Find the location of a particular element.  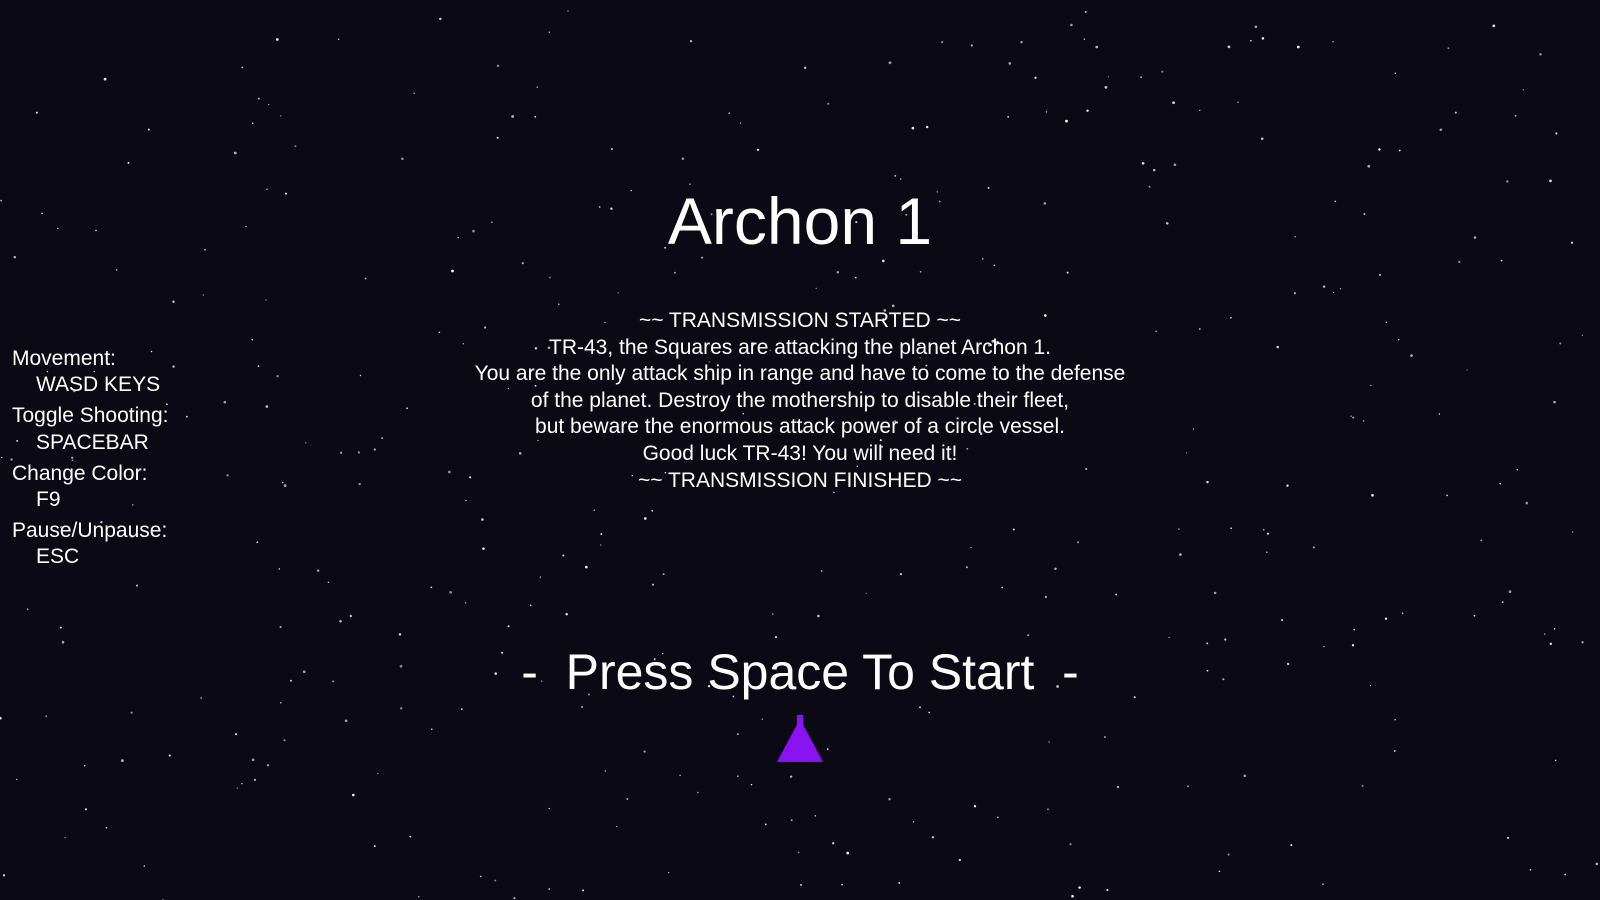

control-key: ESC is located at coordinates (58, 557).